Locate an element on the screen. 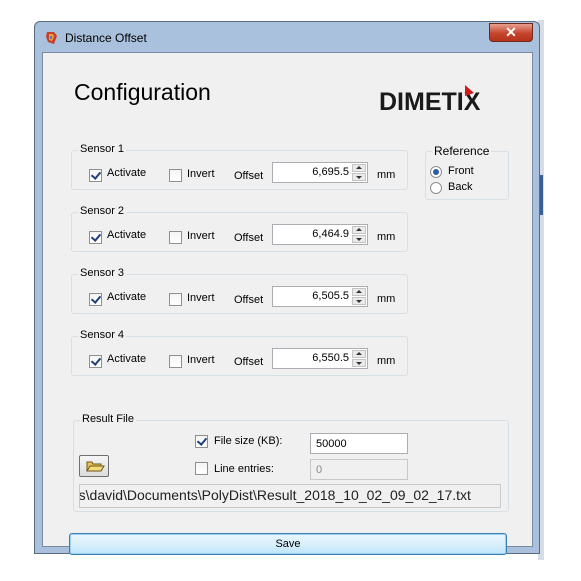  sensor-2-group: Sensor 2 Activate Invert Offset 6,464.9 mm is located at coordinates (239, 228).